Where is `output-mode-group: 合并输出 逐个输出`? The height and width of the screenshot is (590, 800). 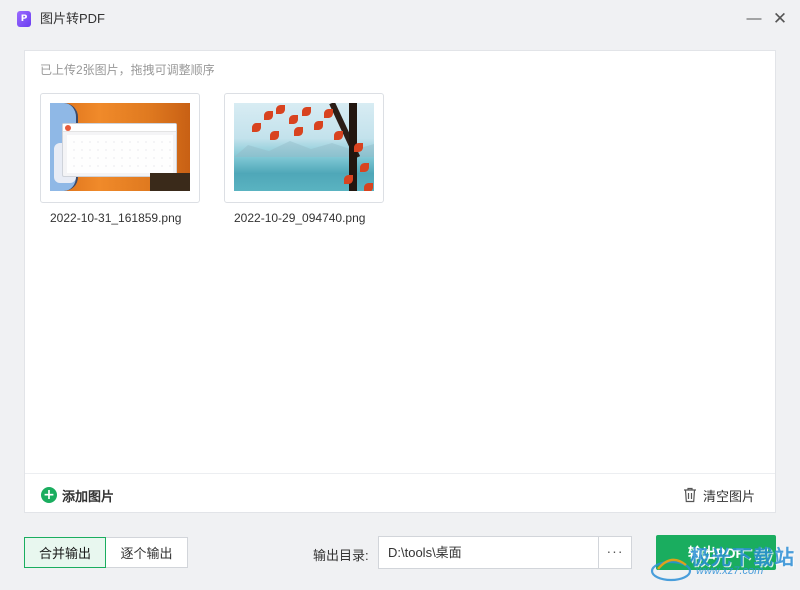
output-mode-group: 合并输出 逐个输出 is located at coordinates (106, 552).